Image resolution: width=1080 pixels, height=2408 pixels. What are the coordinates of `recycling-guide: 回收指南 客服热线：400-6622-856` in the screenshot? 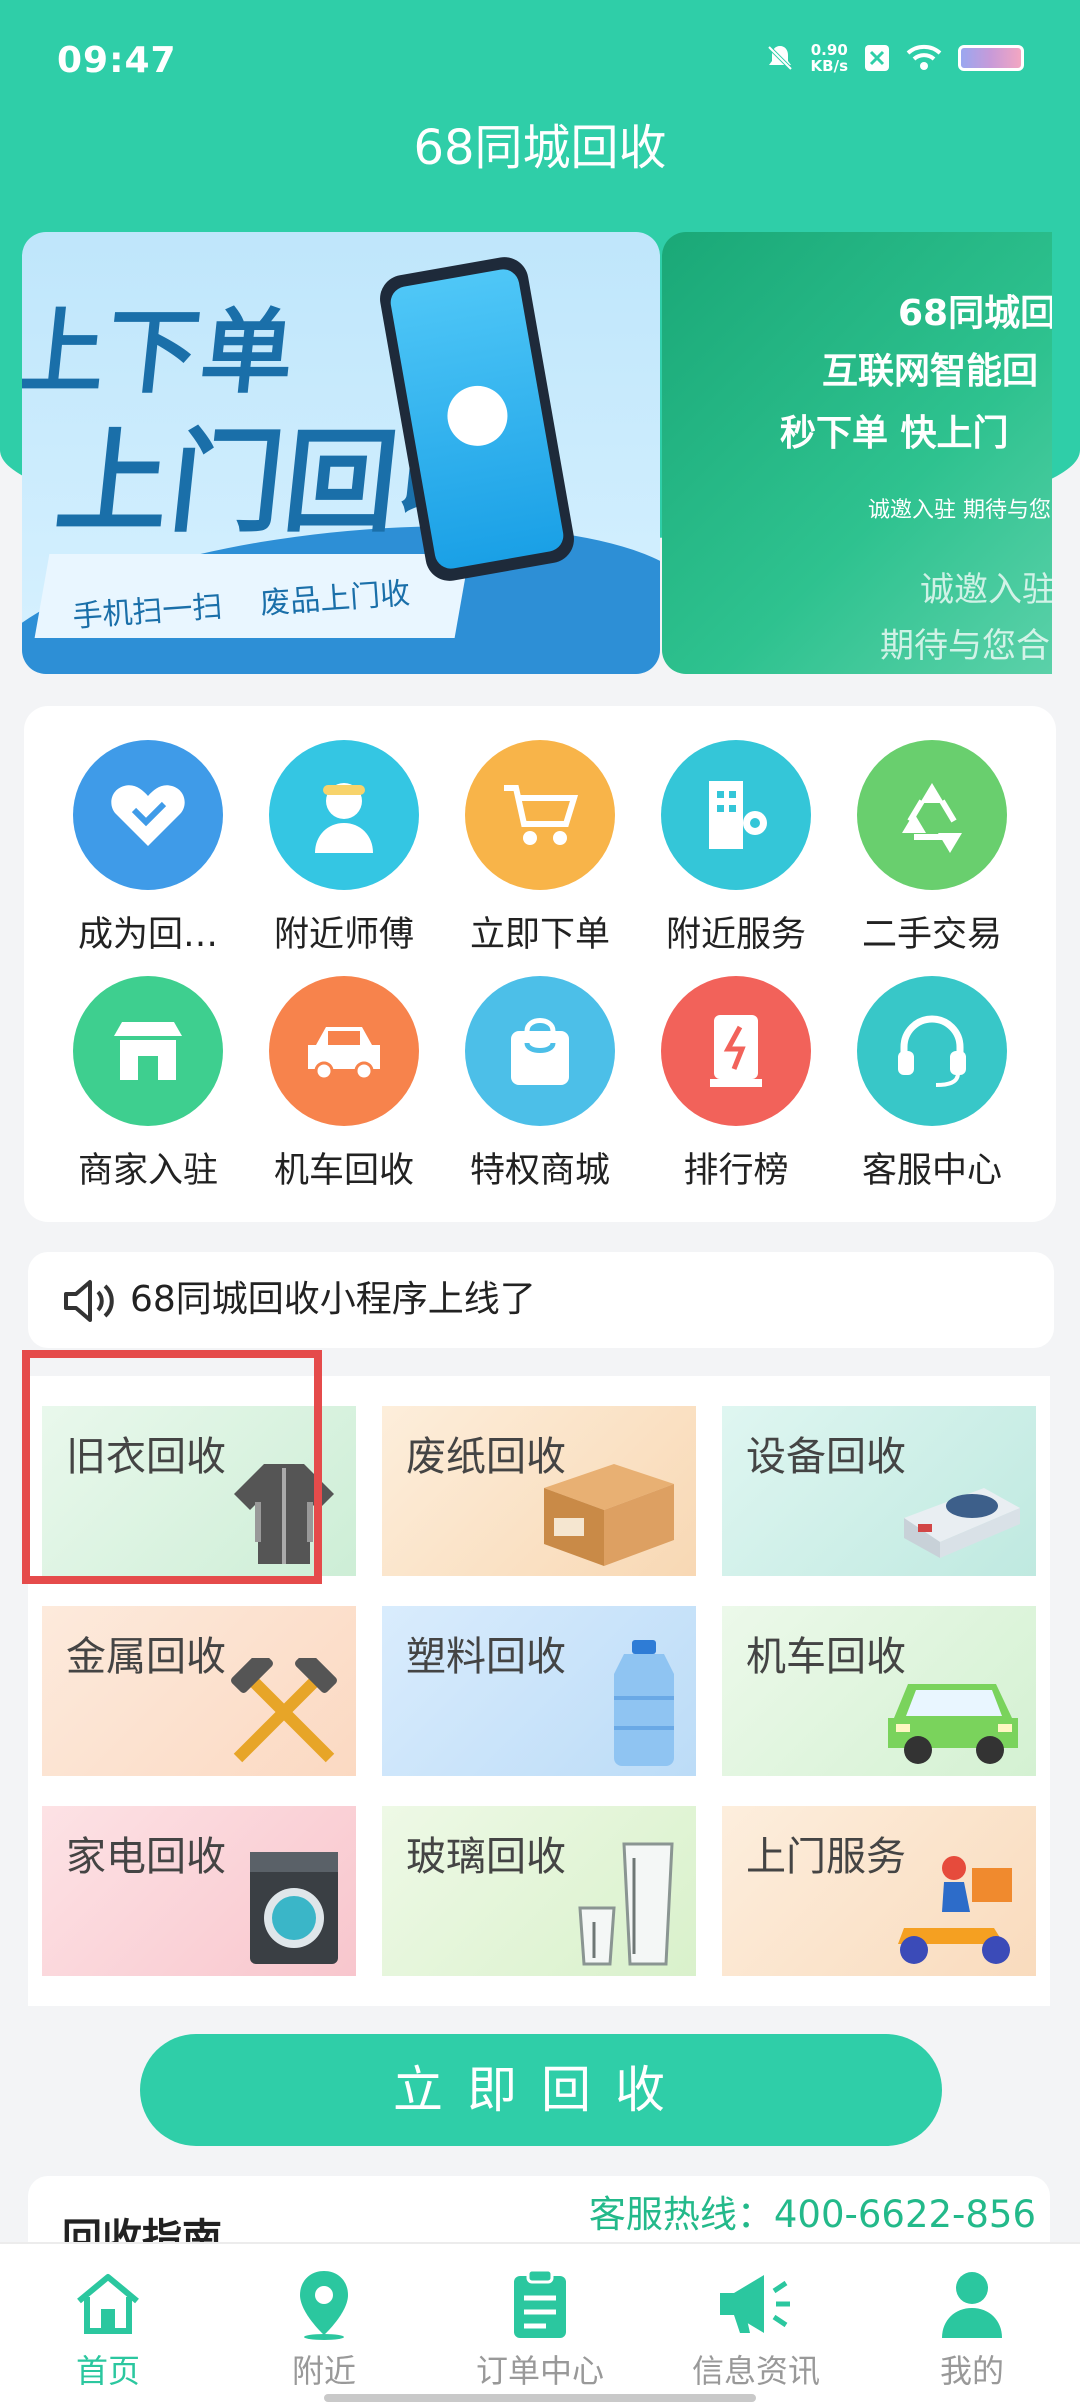 It's located at (539, 2211).